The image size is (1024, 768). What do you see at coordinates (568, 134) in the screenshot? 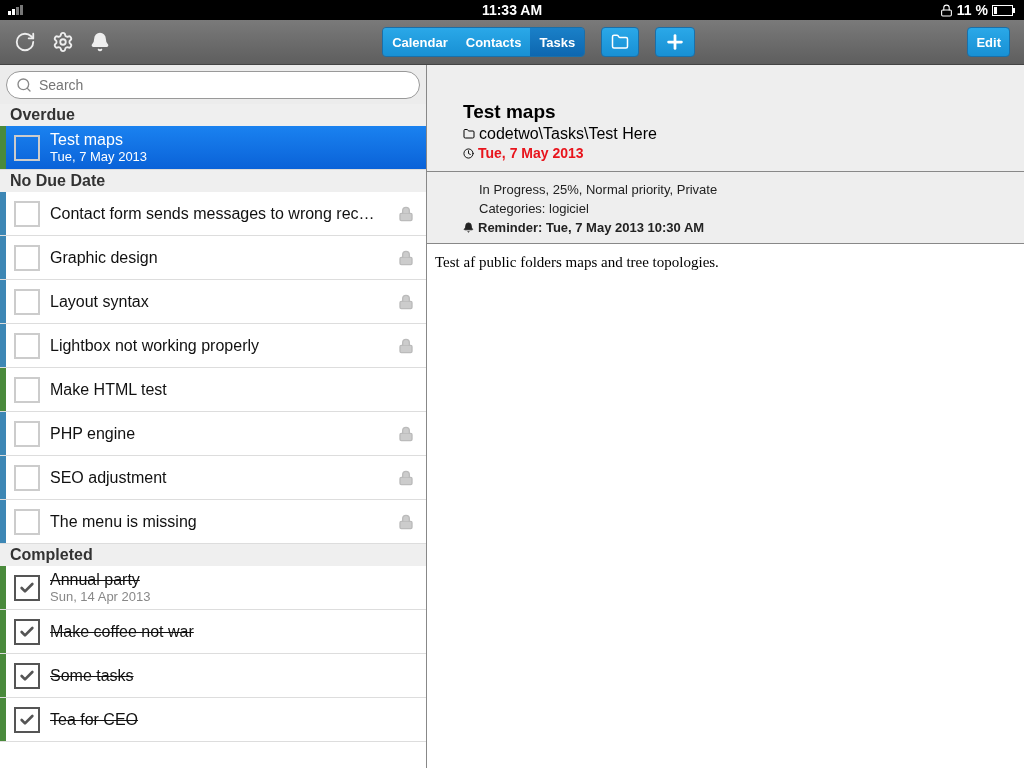
I see `folder-path: codetwo\Tasks\Test Here` at bounding box center [568, 134].